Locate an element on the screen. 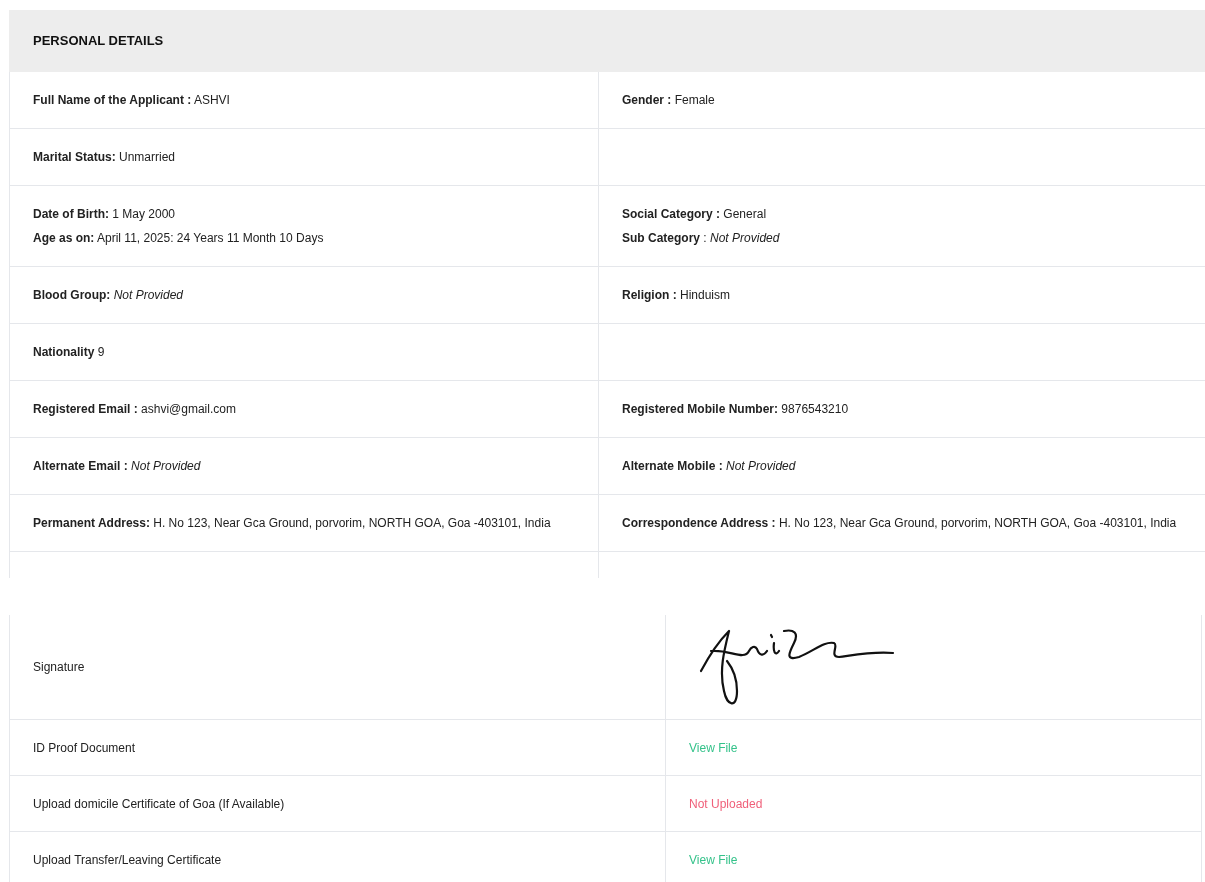 The image size is (1205, 882). detail-text: Social Category : General is located at coordinates (695, 214).